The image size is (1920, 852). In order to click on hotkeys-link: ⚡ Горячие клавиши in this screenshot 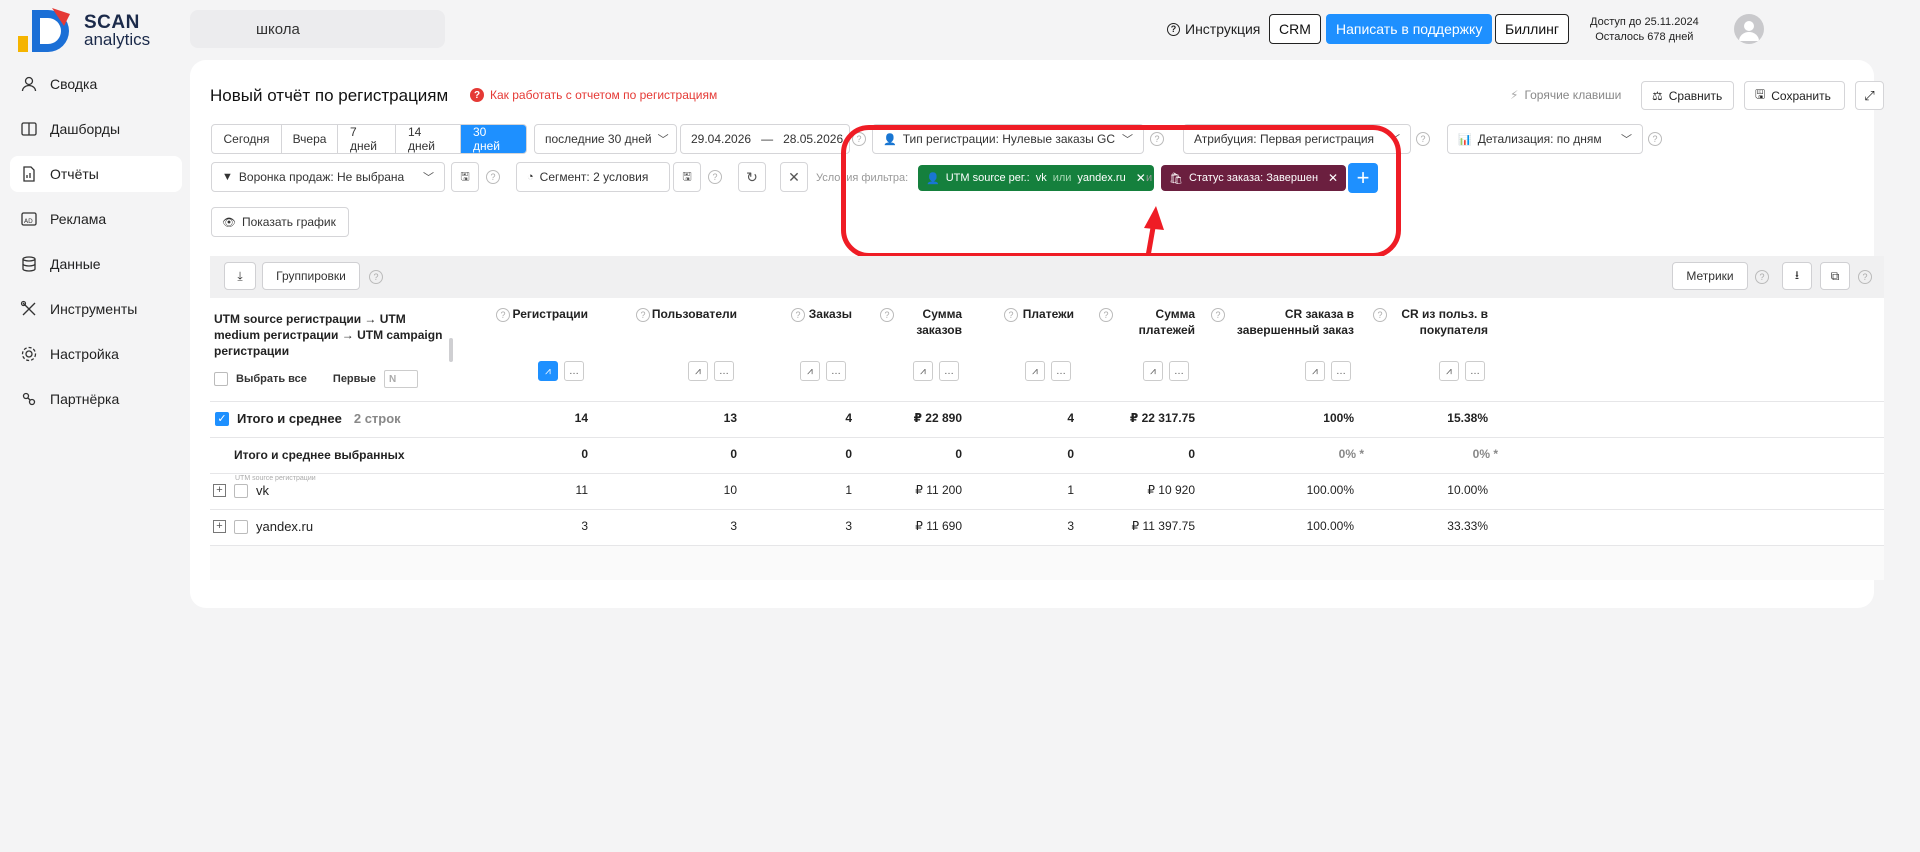, I will do `click(1565, 95)`.